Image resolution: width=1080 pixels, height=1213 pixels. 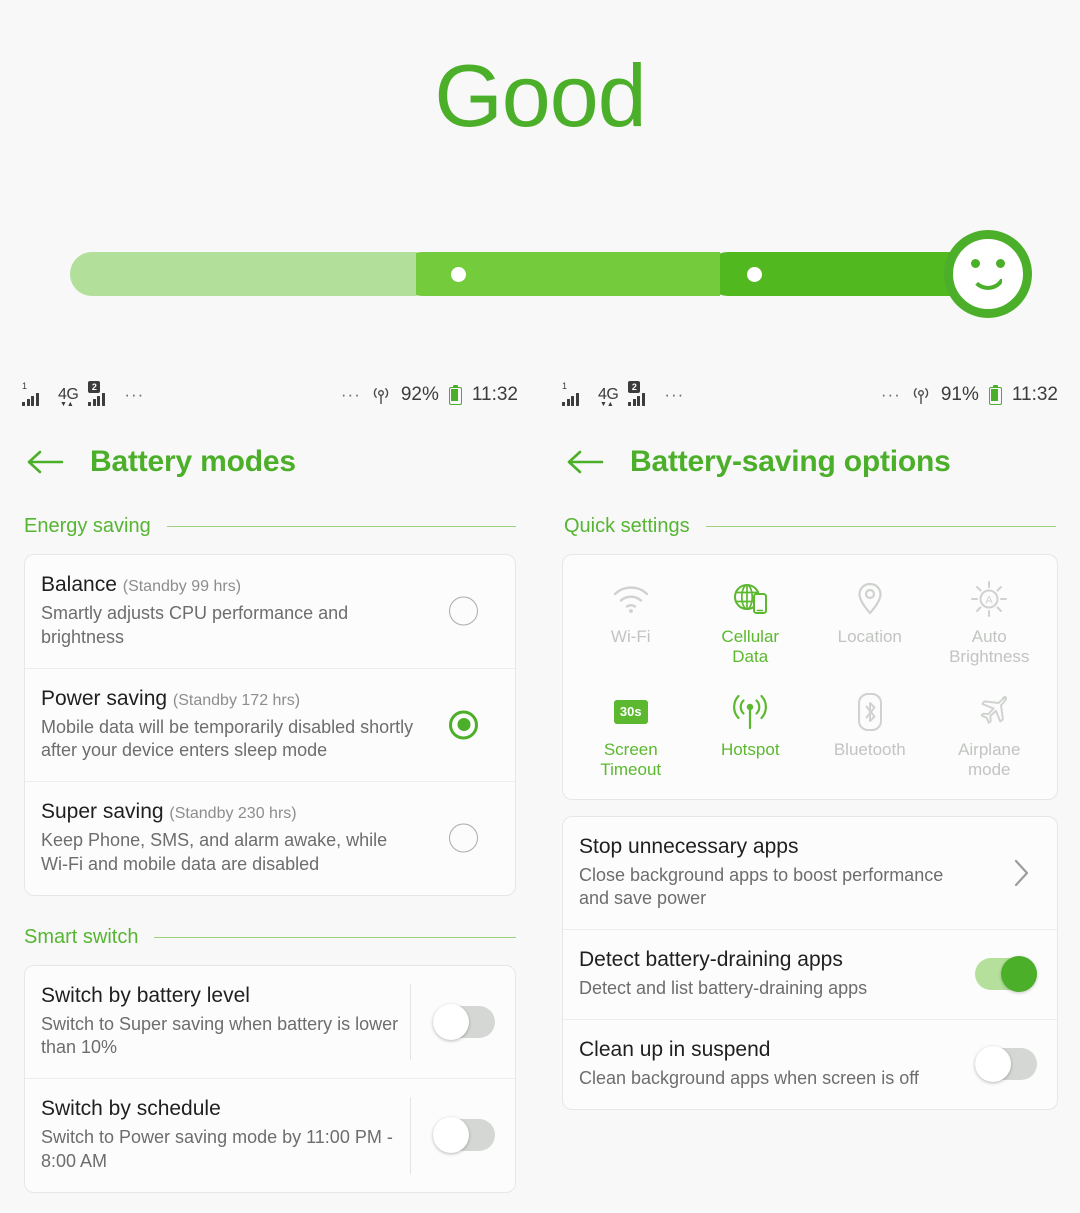 I want to click on switch-title: Switch by schedule, so click(x=131, y=1108).